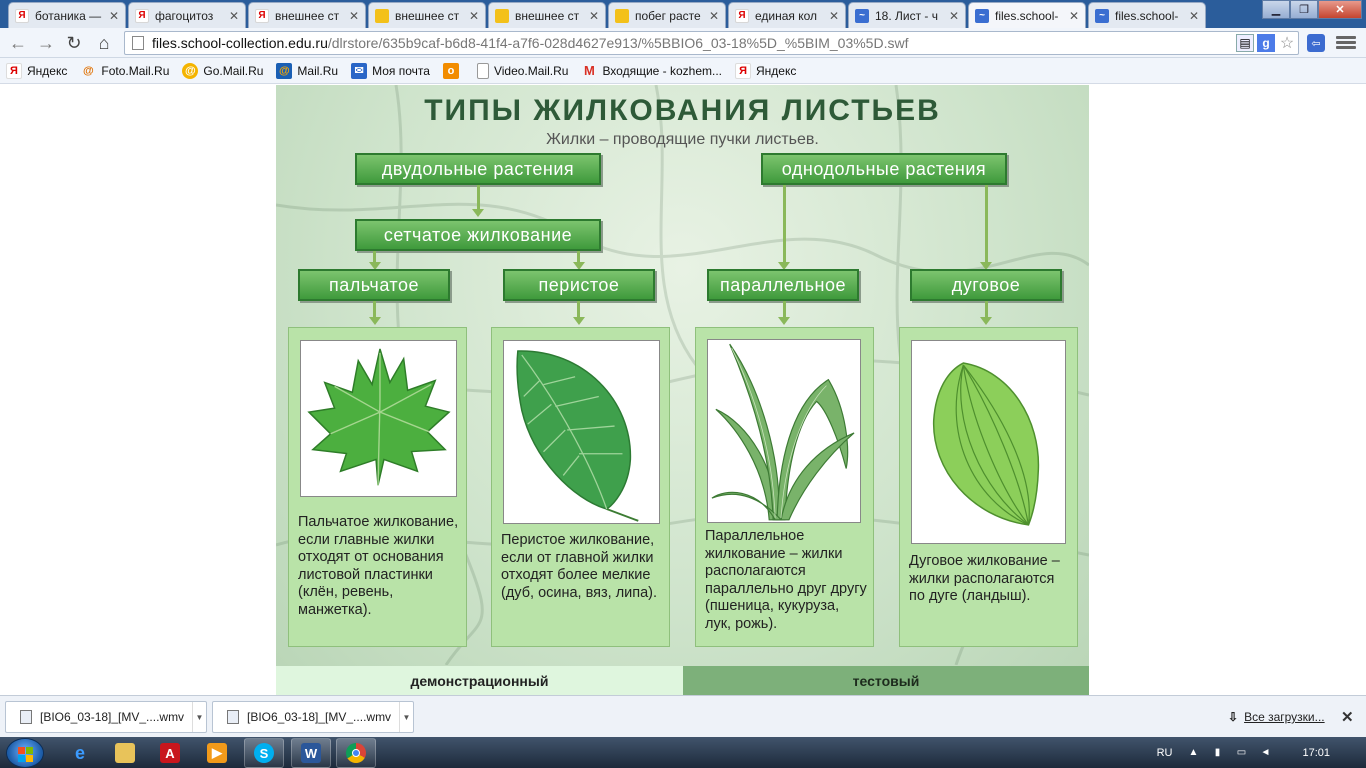 The height and width of the screenshot is (768, 1366). Describe the element at coordinates (579, 285) in the screenshot. I see `pinnate-box: перистое` at that location.